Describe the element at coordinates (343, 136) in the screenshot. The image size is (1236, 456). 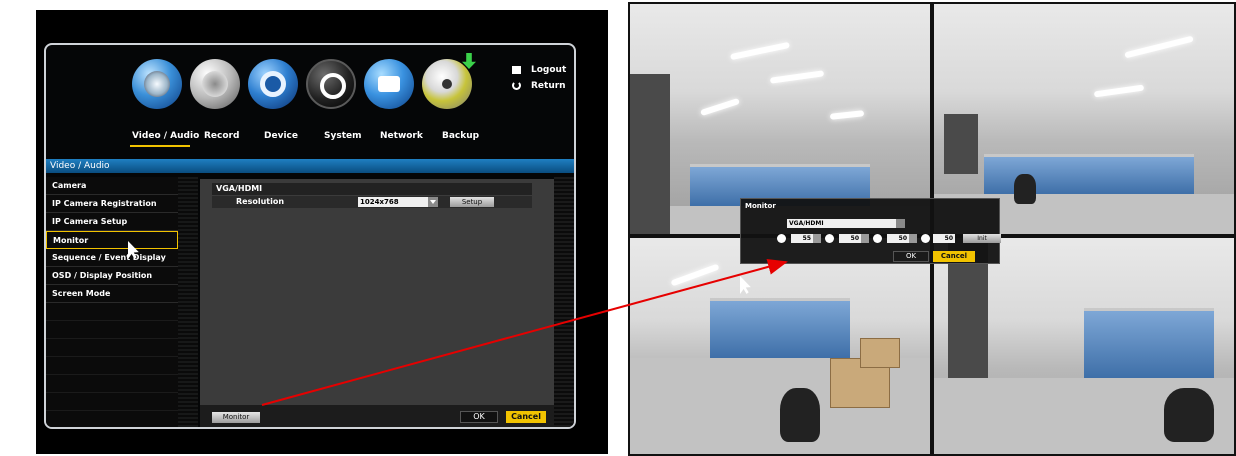
I see `tab-system: System` at that location.